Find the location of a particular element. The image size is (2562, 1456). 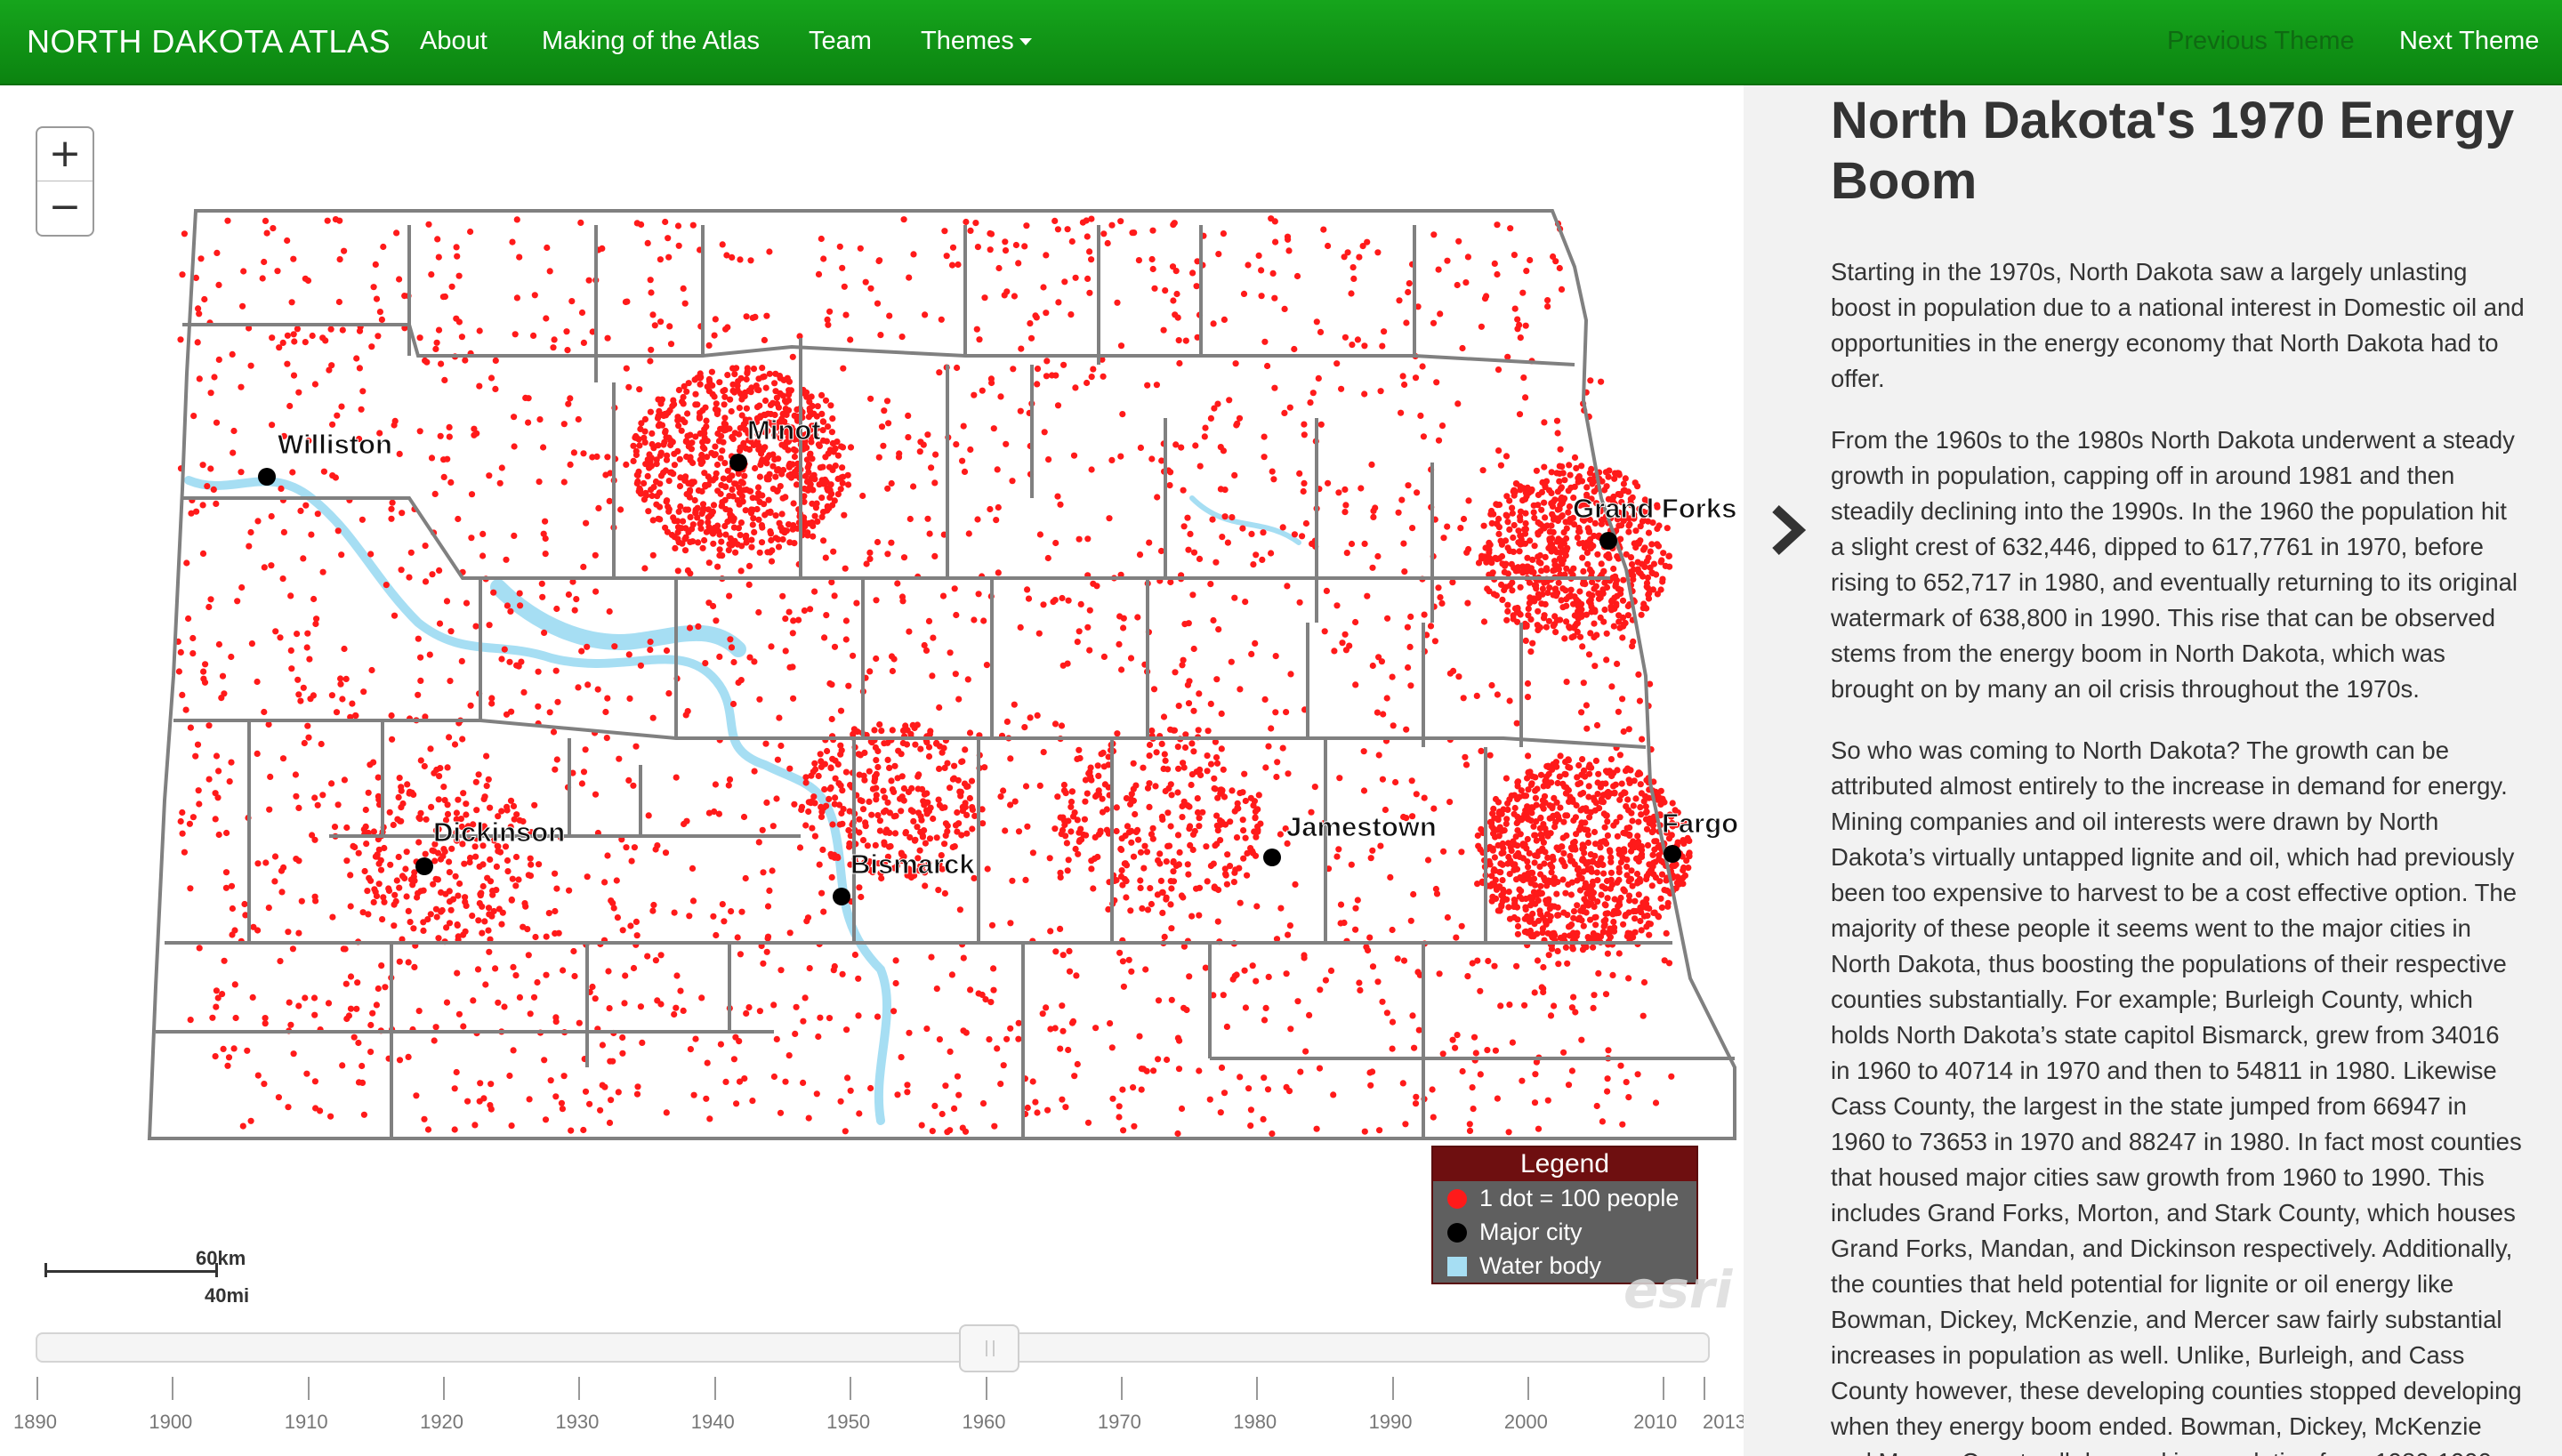

nav-team: Team is located at coordinates (840, 41).